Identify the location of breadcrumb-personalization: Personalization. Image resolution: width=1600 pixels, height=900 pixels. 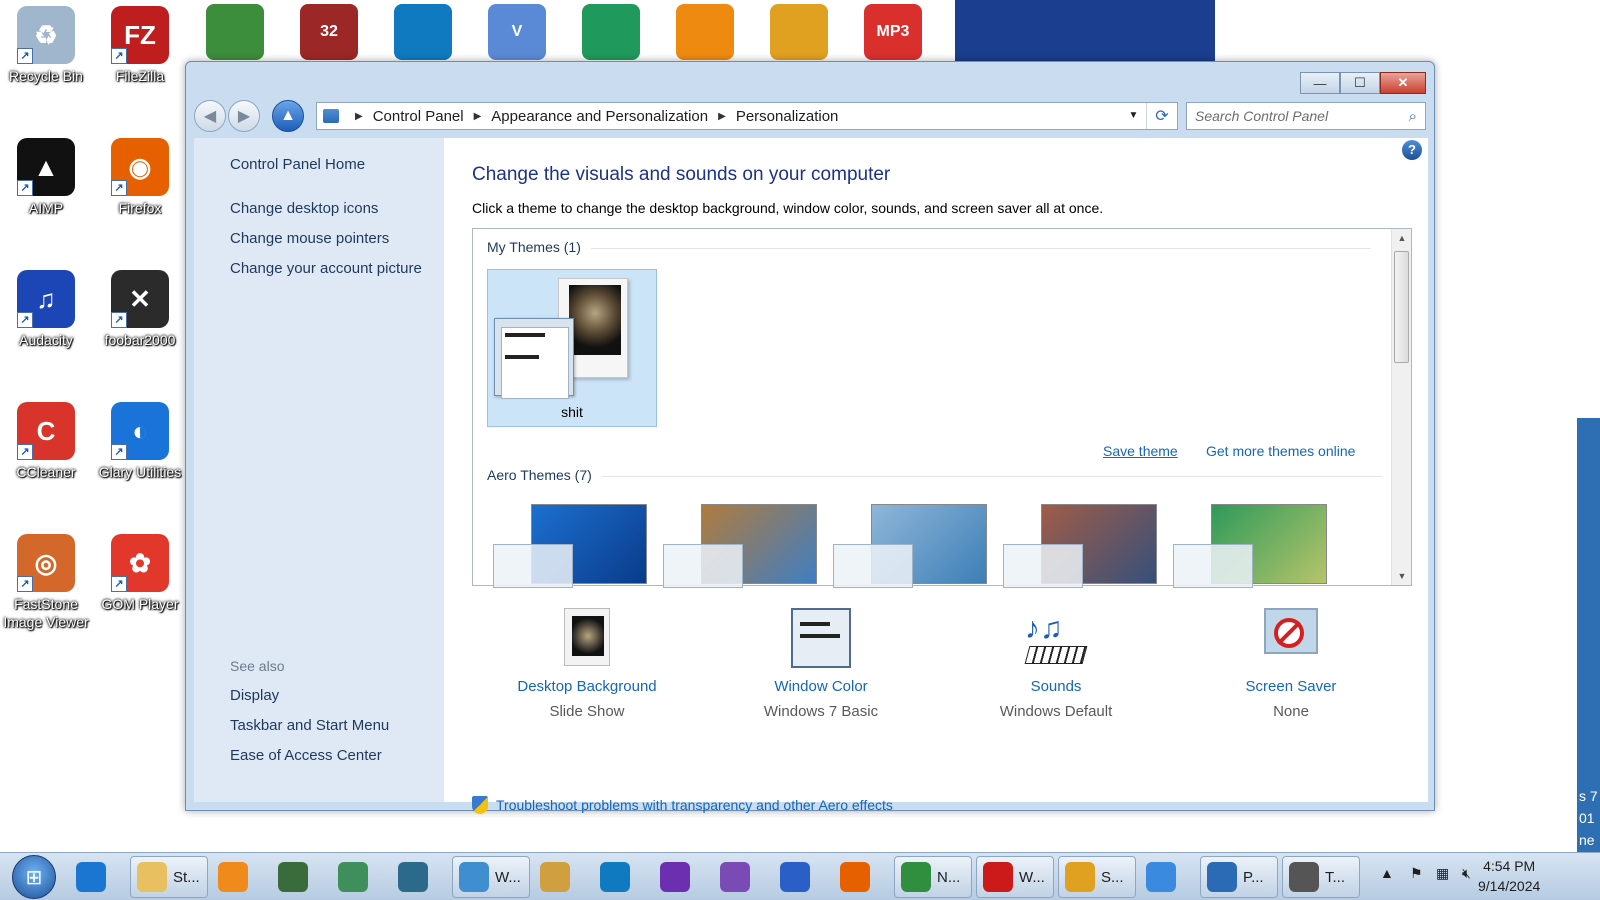
(787, 116).